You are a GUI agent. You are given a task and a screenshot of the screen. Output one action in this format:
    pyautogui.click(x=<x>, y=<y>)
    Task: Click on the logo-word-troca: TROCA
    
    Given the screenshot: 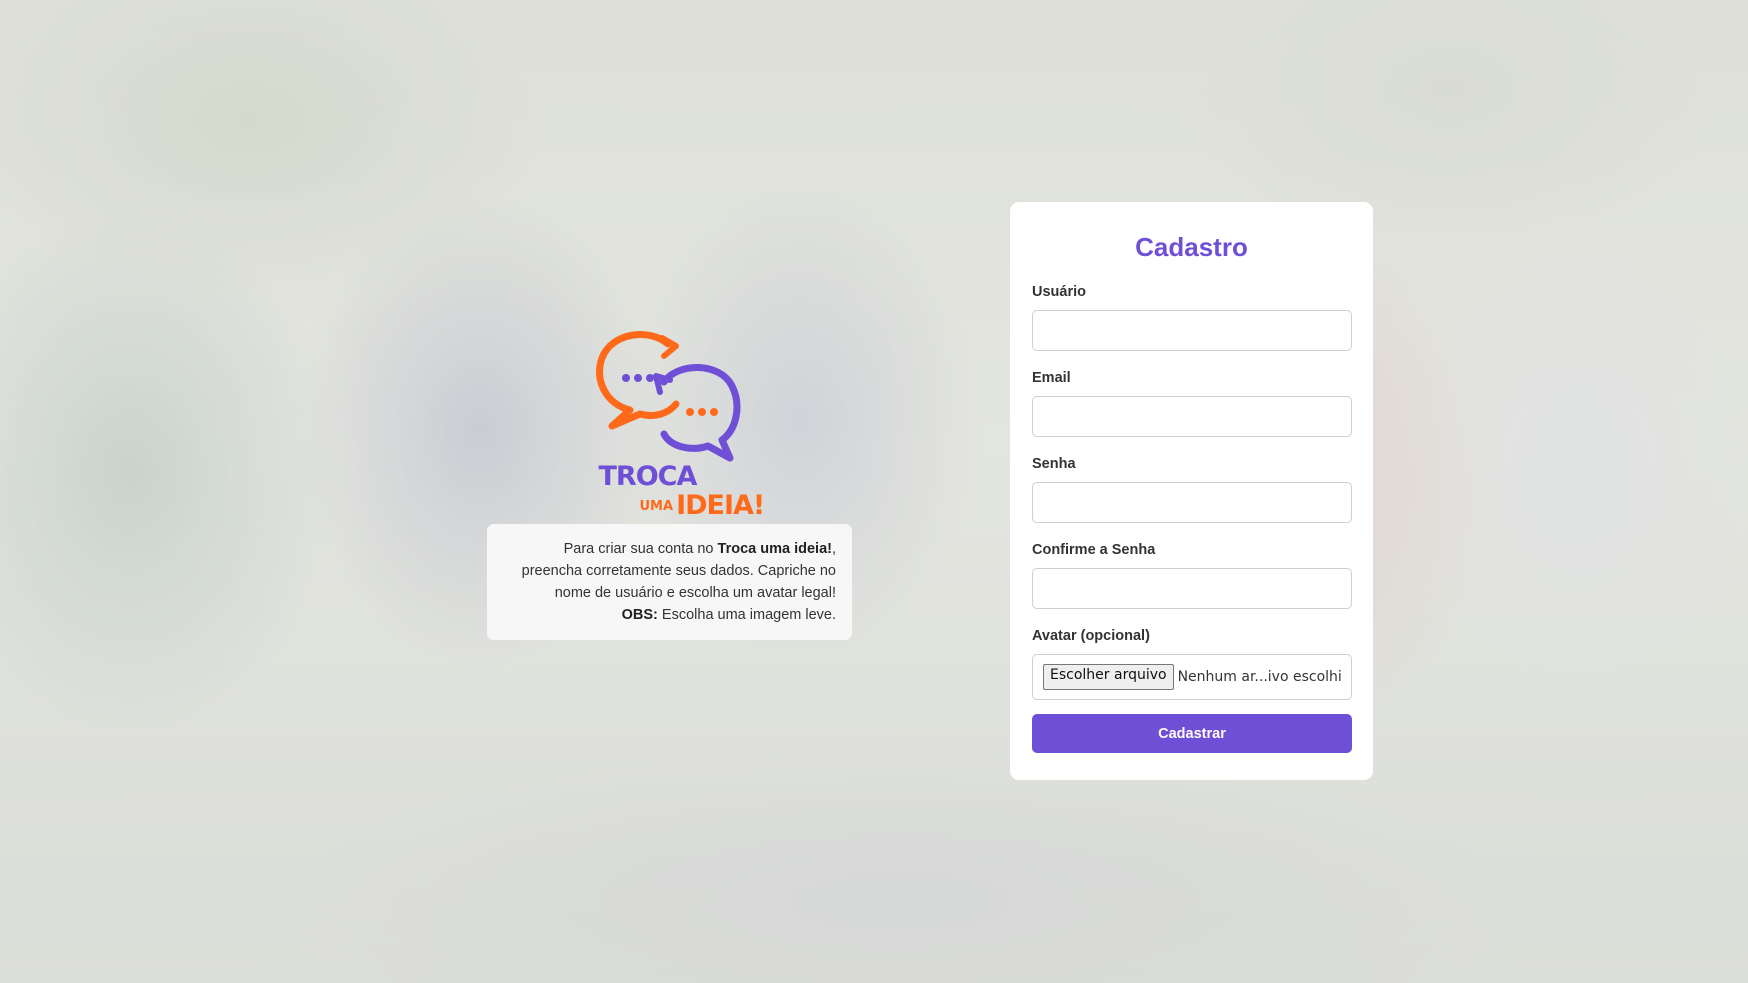 What is the action you would take?
    pyautogui.click(x=648, y=476)
    